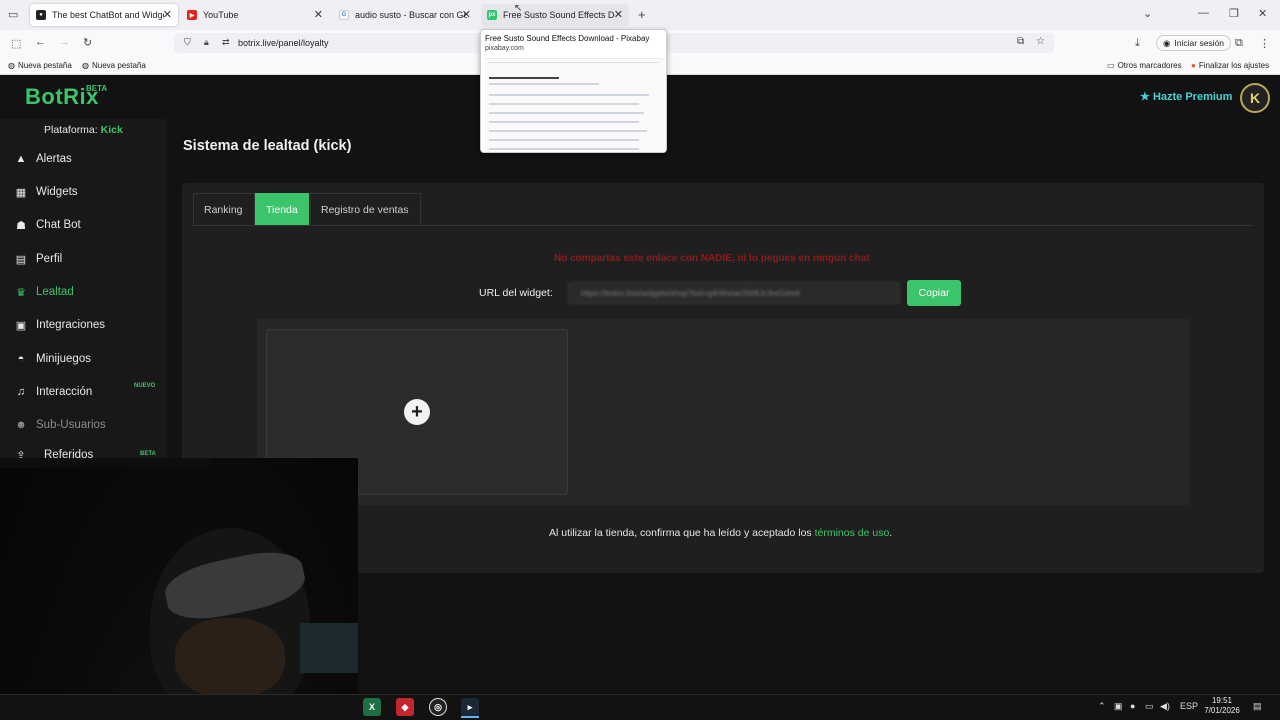 The image size is (1280, 720). Describe the element at coordinates (63, 359) in the screenshot. I see `sidebar-item-label: Minijuegos` at that location.